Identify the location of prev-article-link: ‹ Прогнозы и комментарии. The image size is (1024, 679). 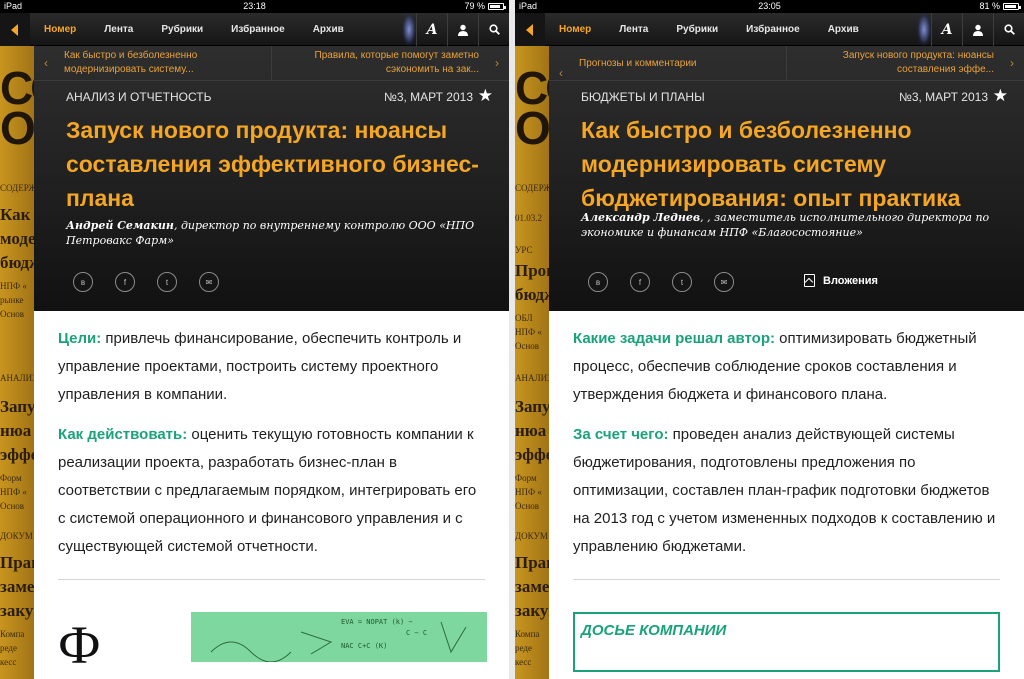
(668, 63).